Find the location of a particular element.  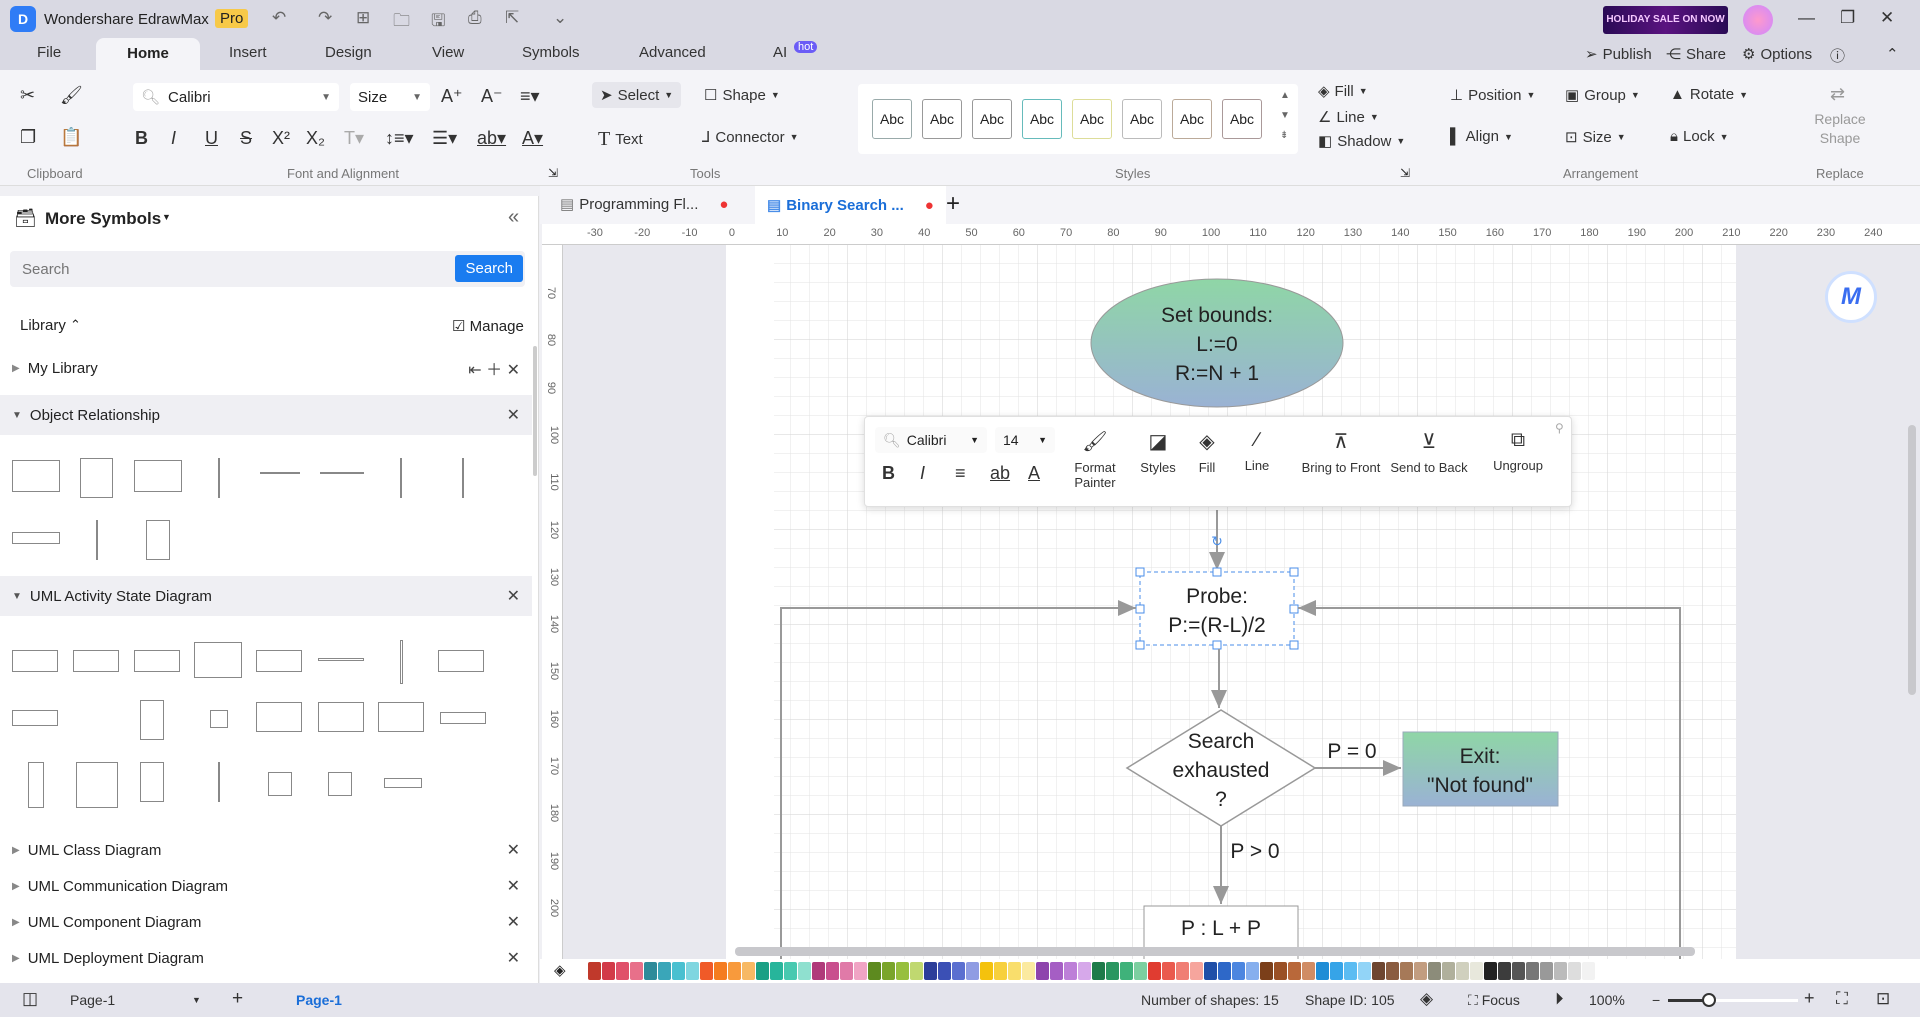

shape-button: ☐ Shape ▼ is located at coordinates (742, 95).